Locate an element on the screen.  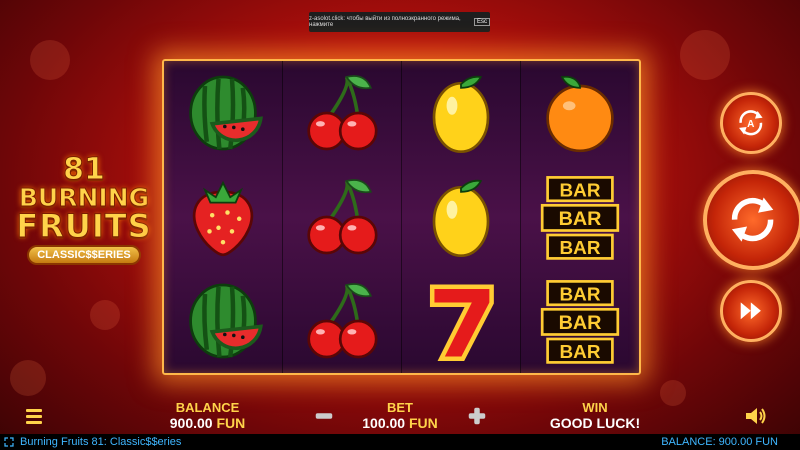
minus-icon is located at coordinates (324, 416).